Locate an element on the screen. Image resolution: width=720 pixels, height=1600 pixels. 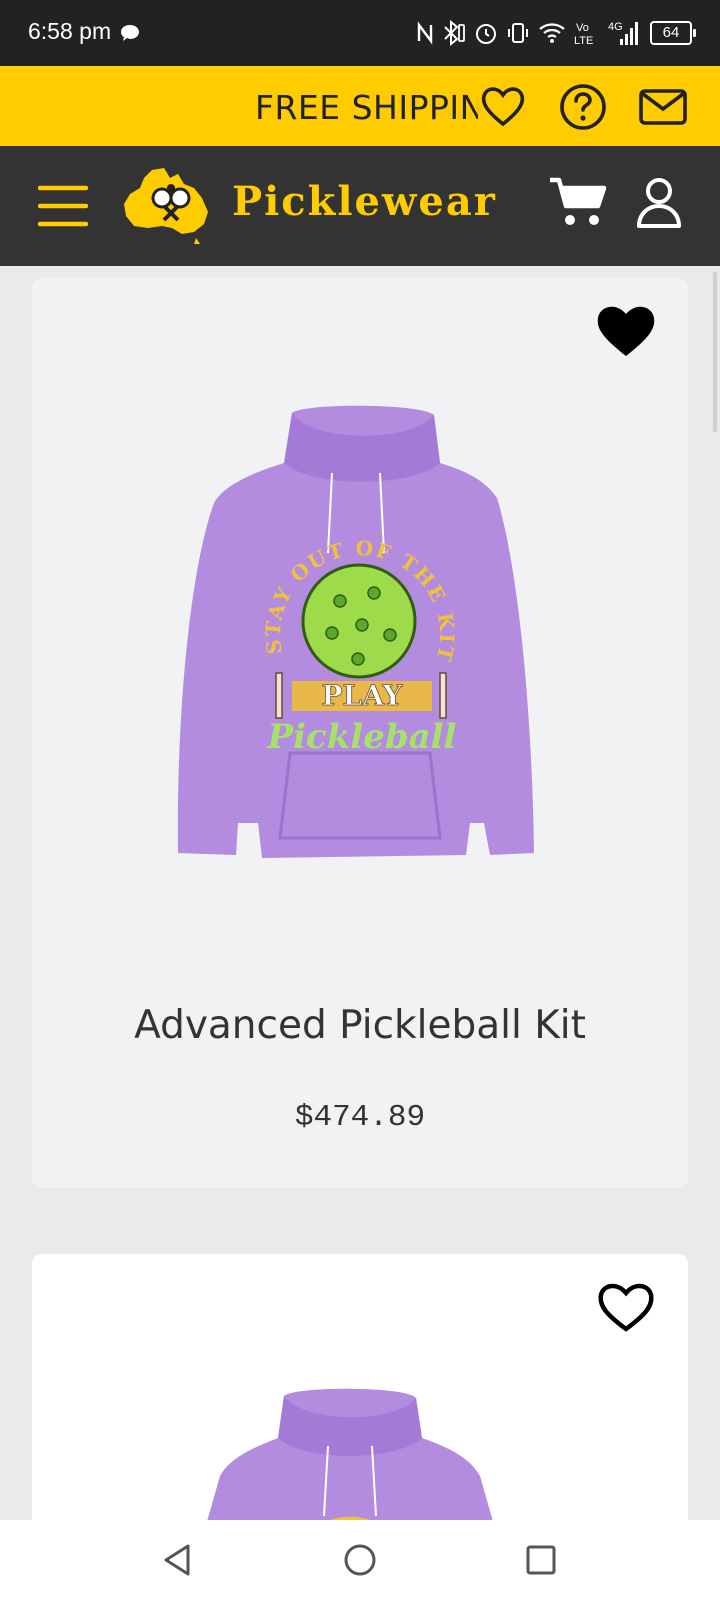
back-icon is located at coordinates (177, 1560).